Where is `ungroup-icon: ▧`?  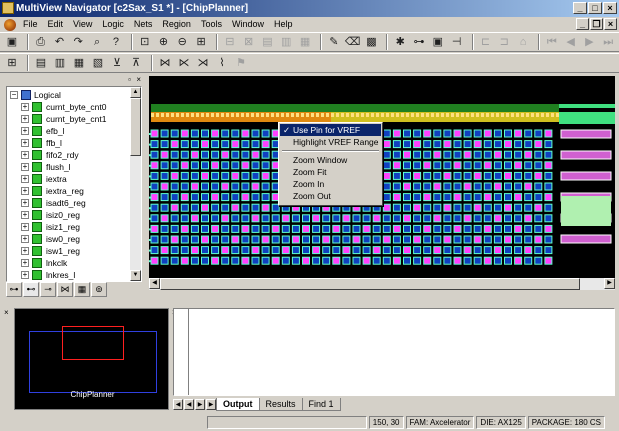 ungroup-icon: ▧ is located at coordinates (98, 63).